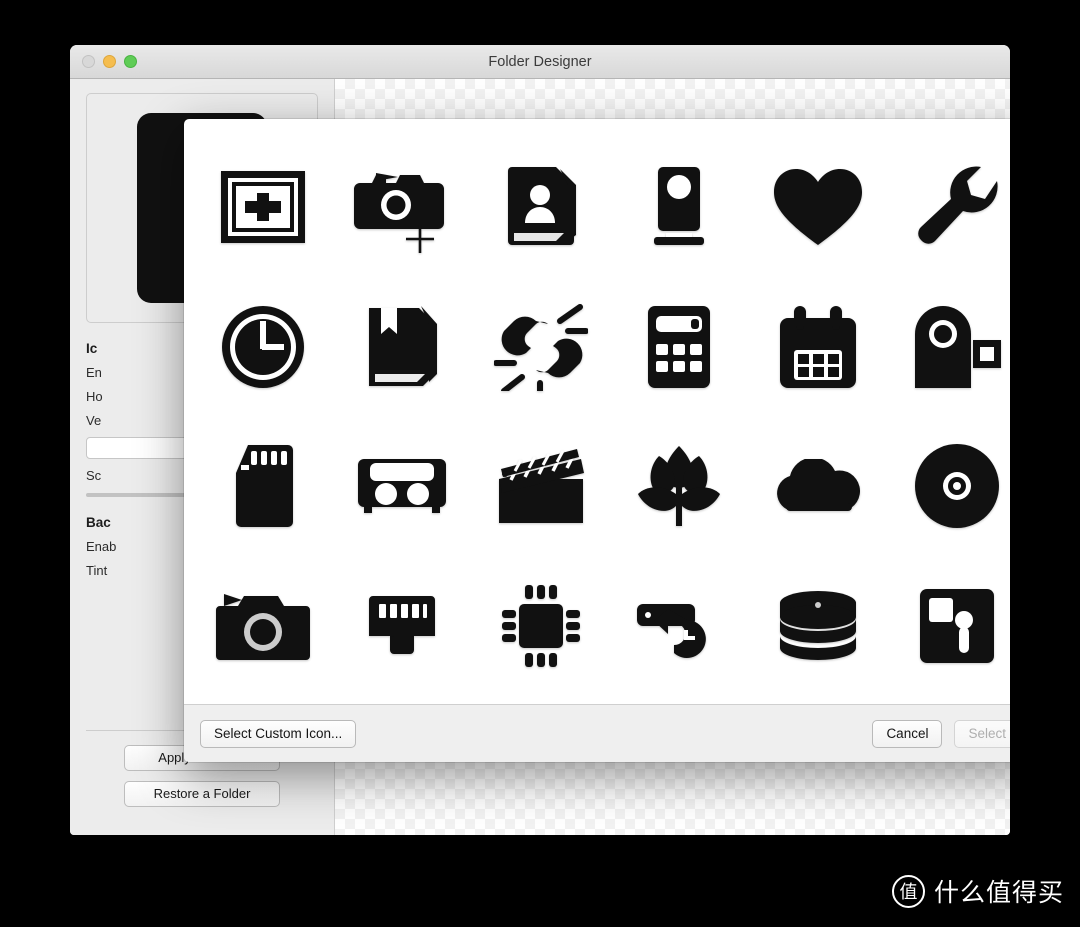 Image resolution: width=1080 pixels, height=927 pixels. Describe the element at coordinates (672, 631) in the screenshot. I see `time-machine-icon` at that location.